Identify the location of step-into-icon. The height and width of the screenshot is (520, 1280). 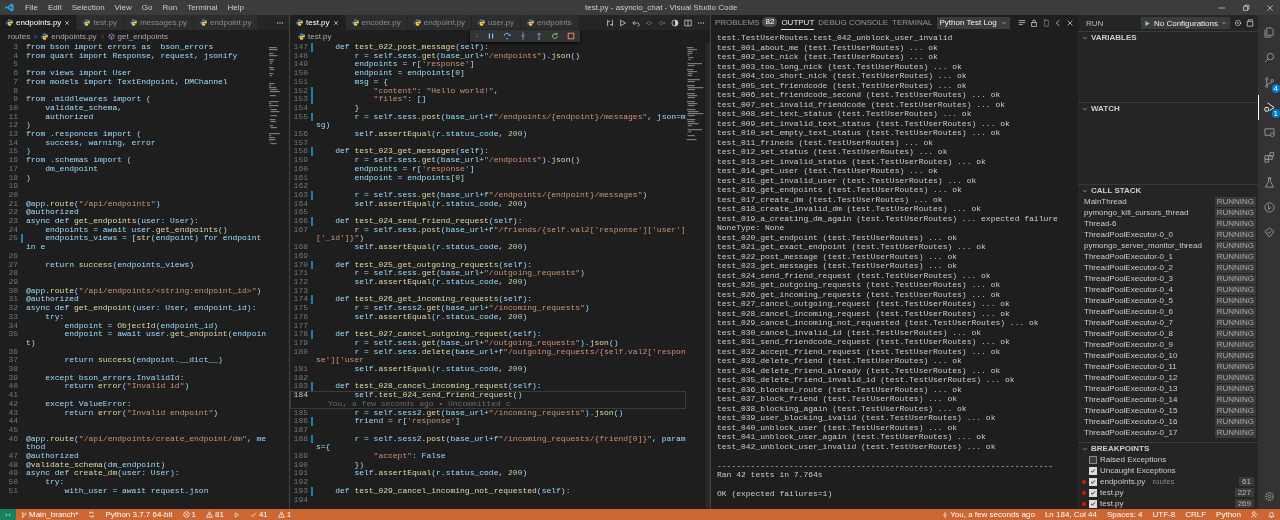
(523, 36).